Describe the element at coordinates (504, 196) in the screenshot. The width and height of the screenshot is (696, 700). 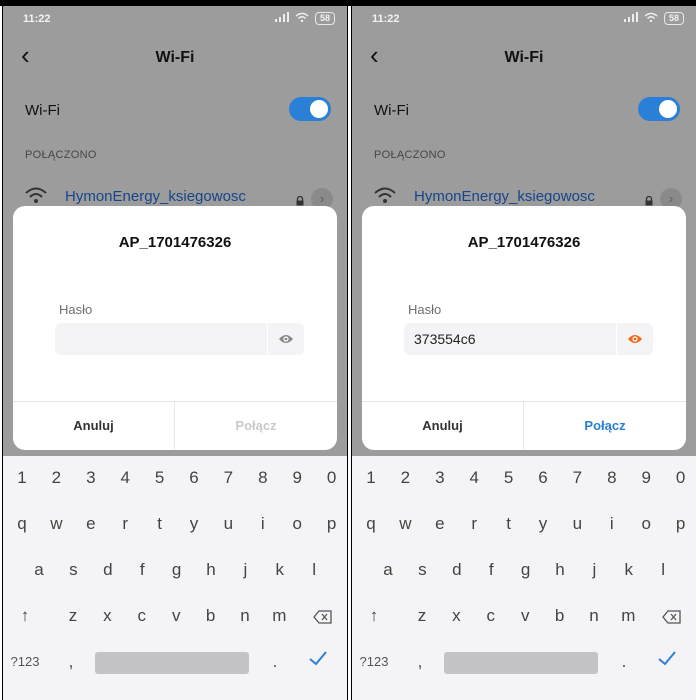
I see `network-name: HymonEnergy_ksiegowosc` at that location.